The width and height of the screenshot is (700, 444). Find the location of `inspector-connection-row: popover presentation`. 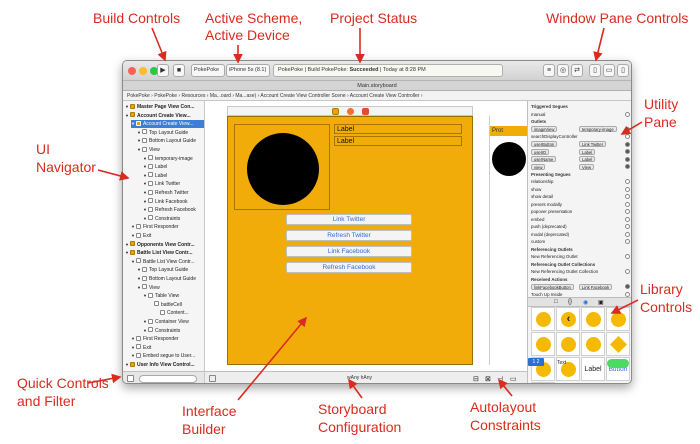

inspector-connection-row: popover presentation is located at coordinates (581, 211).